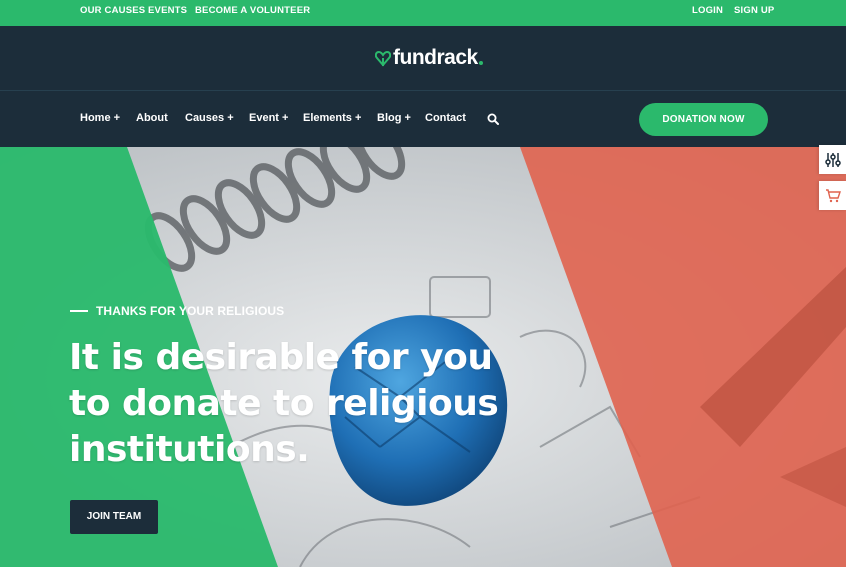 The image size is (846, 567). What do you see at coordinates (189, 449) in the screenshot?
I see `headline-line-3: institutions.` at bounding box center [189, 449].